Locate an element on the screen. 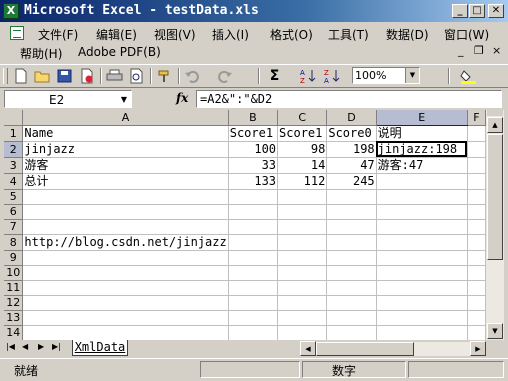 The width and height of the screenshot is (508, 381). menu-edit: 编辑(E) is located at coordinates (116, 34).